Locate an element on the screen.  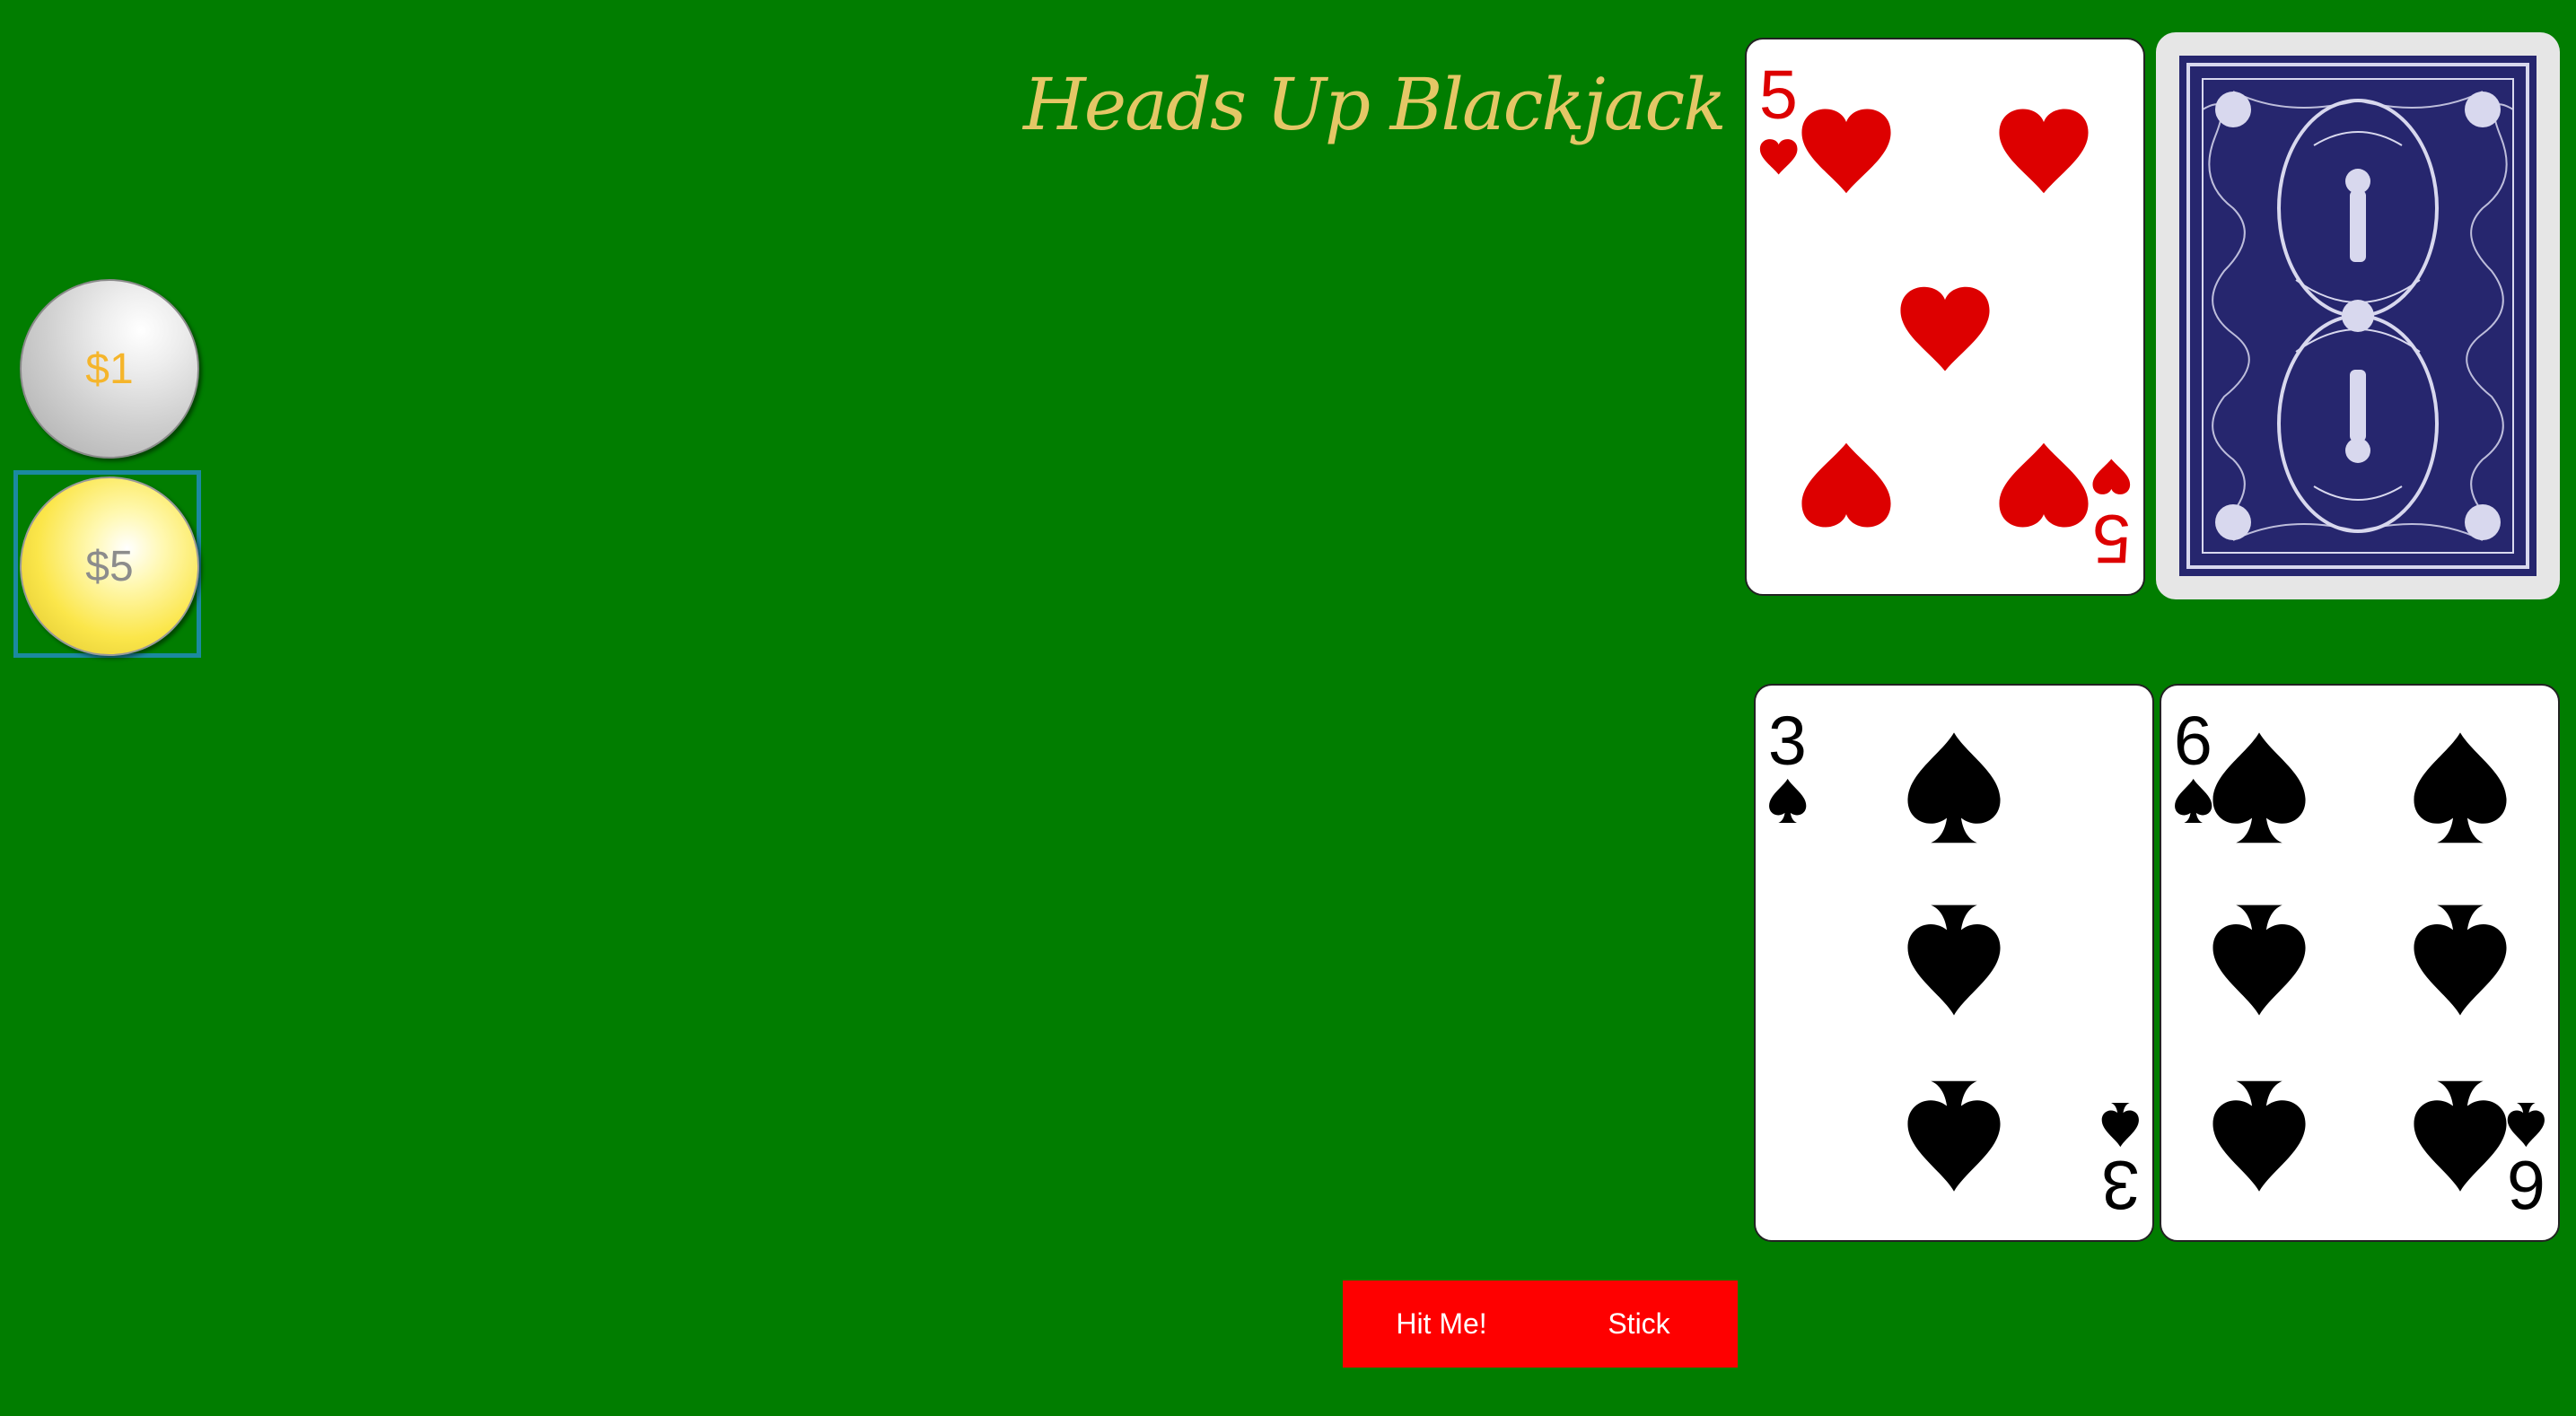
card-back-pattern is located at coordinates (2358, 316).